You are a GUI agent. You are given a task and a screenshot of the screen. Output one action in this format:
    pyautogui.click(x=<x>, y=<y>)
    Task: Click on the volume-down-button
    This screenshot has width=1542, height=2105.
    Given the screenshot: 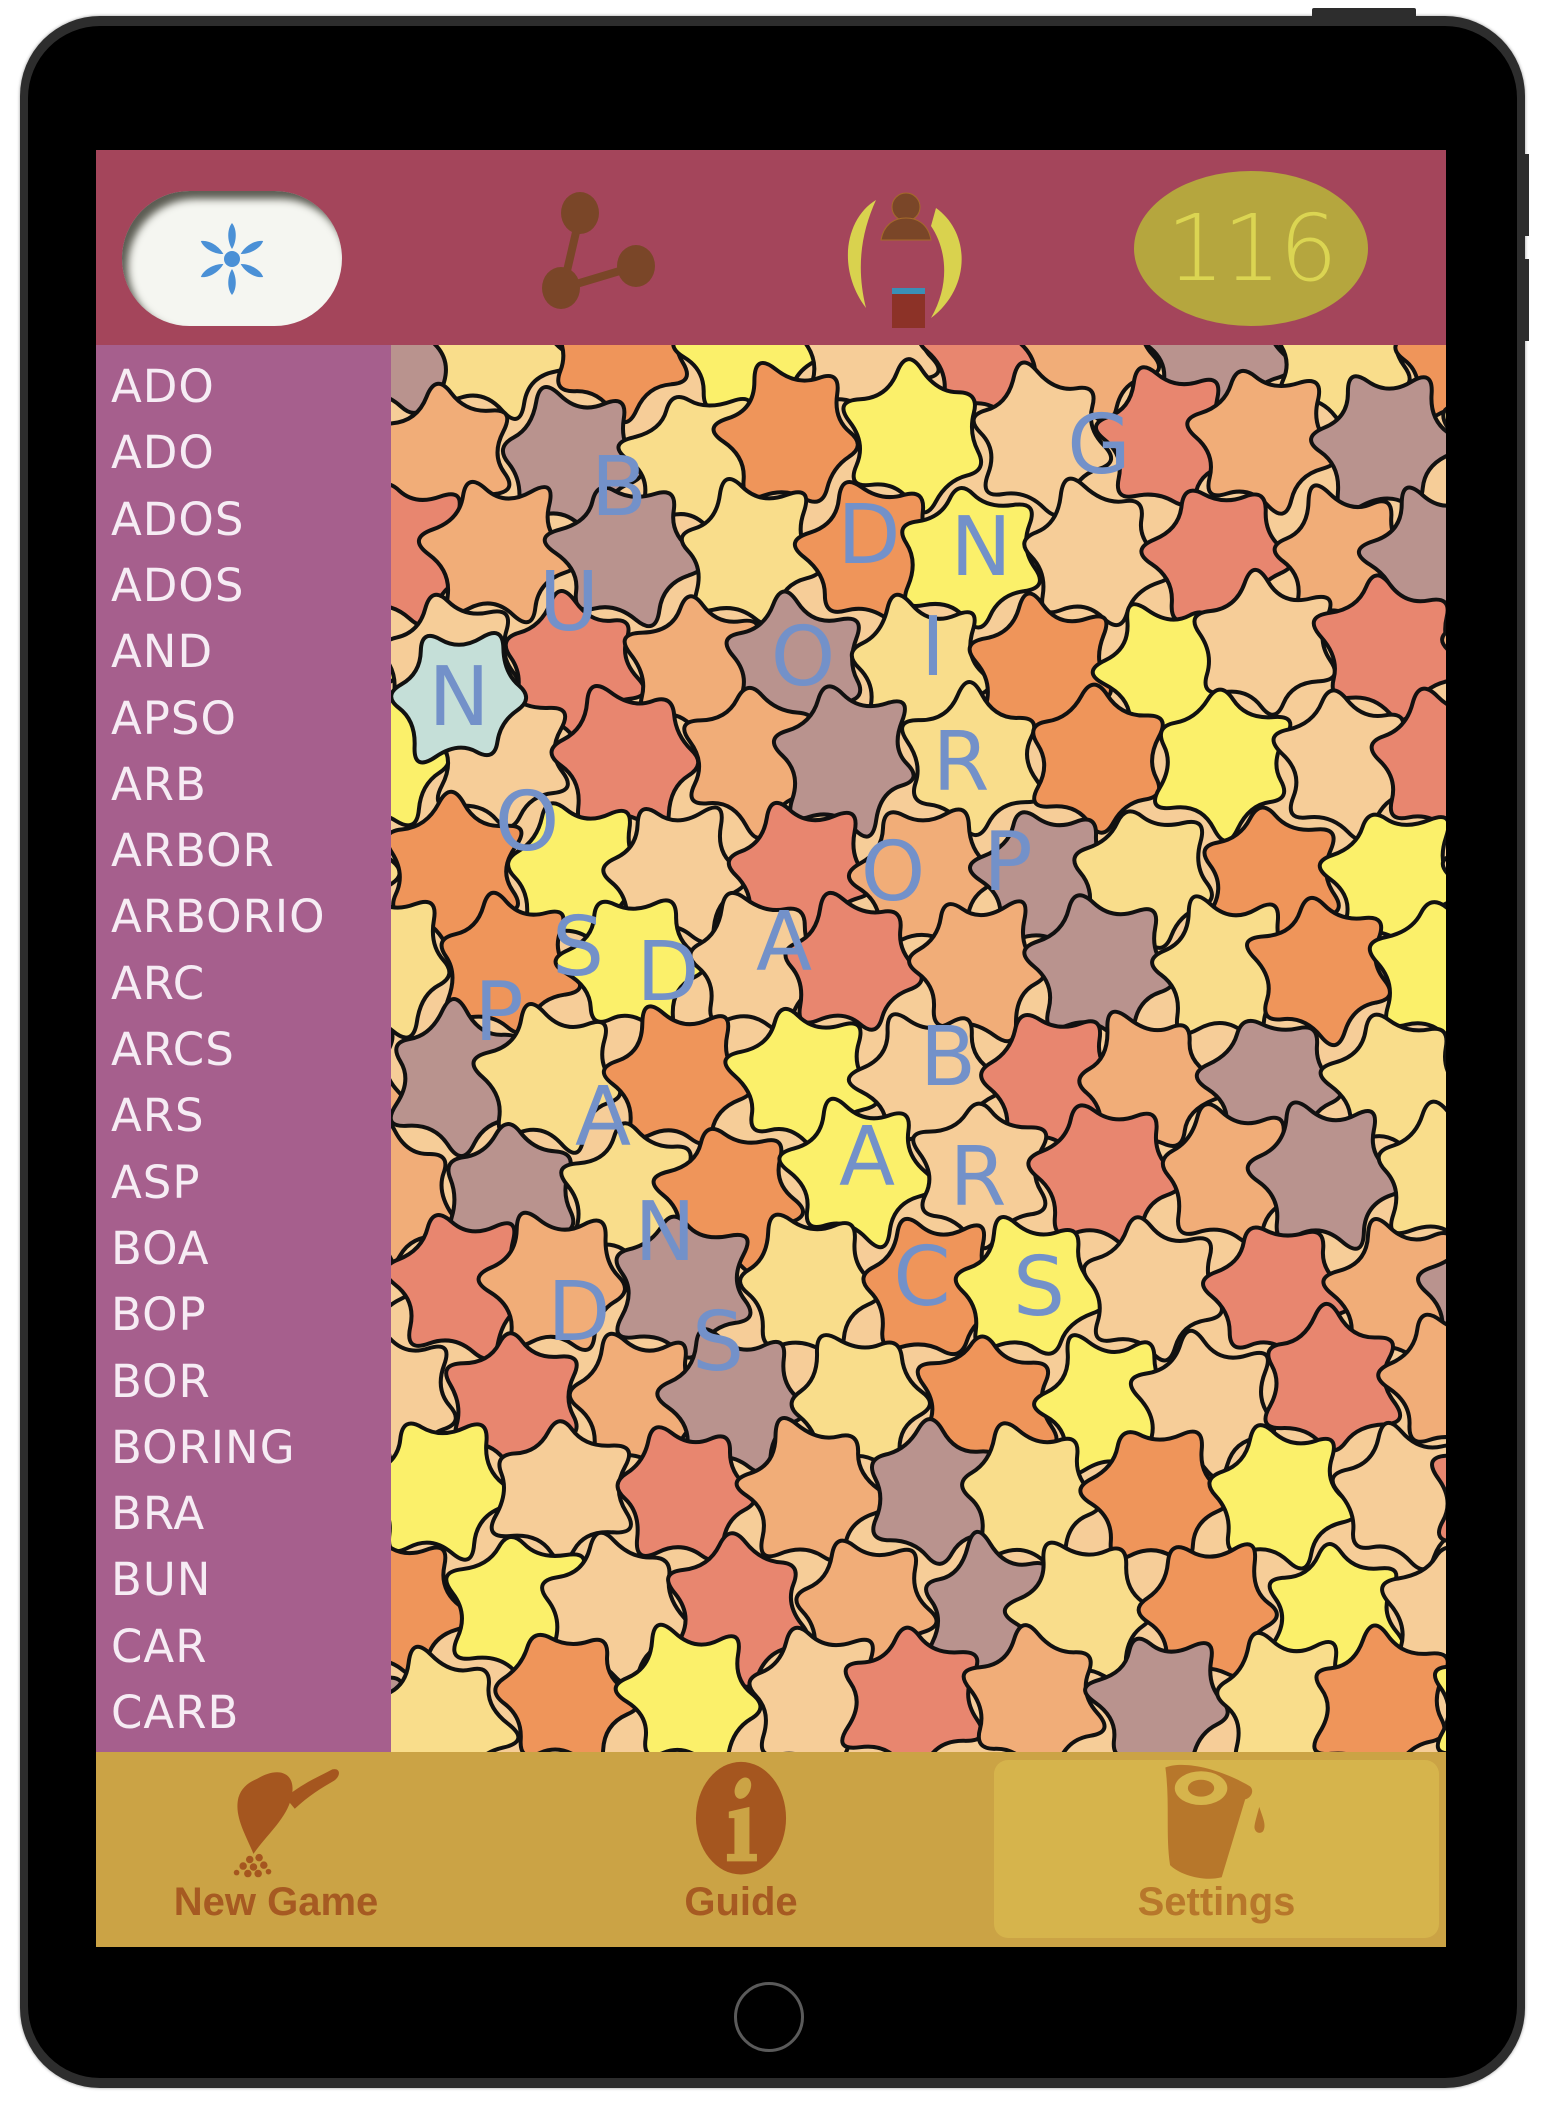 What is the action you would take?
    pyautogui.click(x=1524, y=300)
    